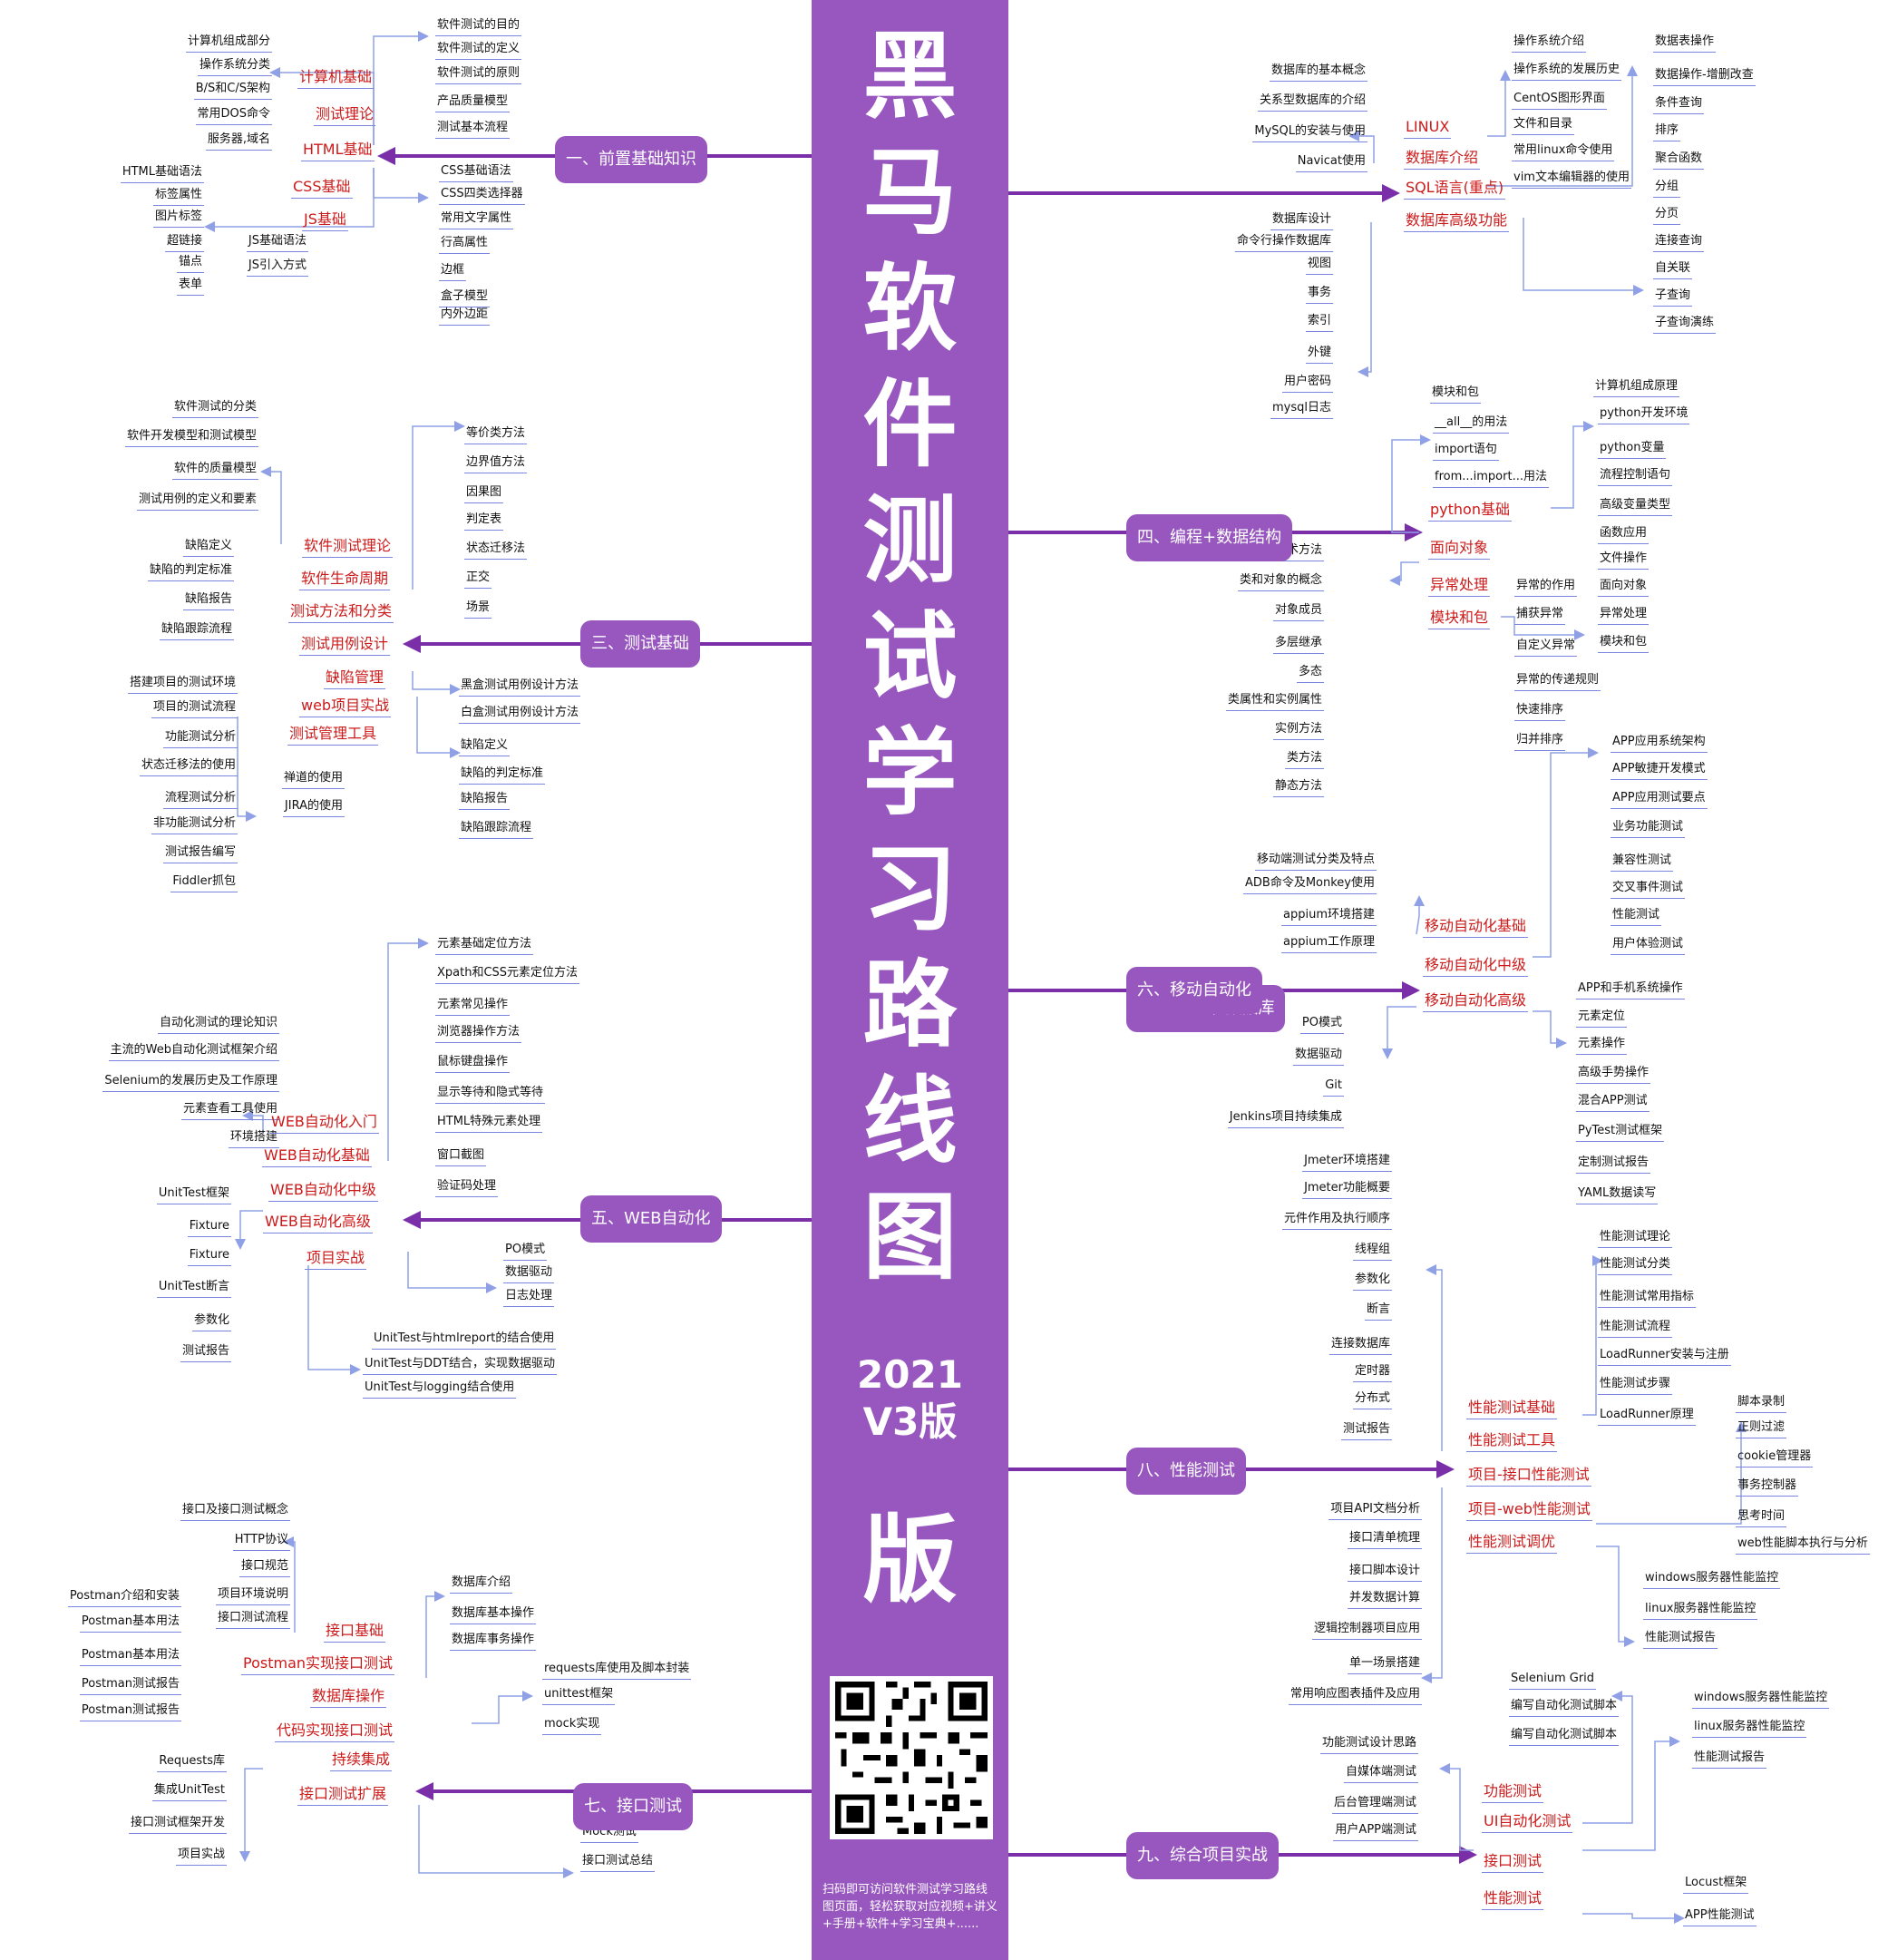 Image resolution: width=1888 pixels, height=1960 pixels. I want to click on topic-leaf: 数据库介绍, so click(482, 1584).